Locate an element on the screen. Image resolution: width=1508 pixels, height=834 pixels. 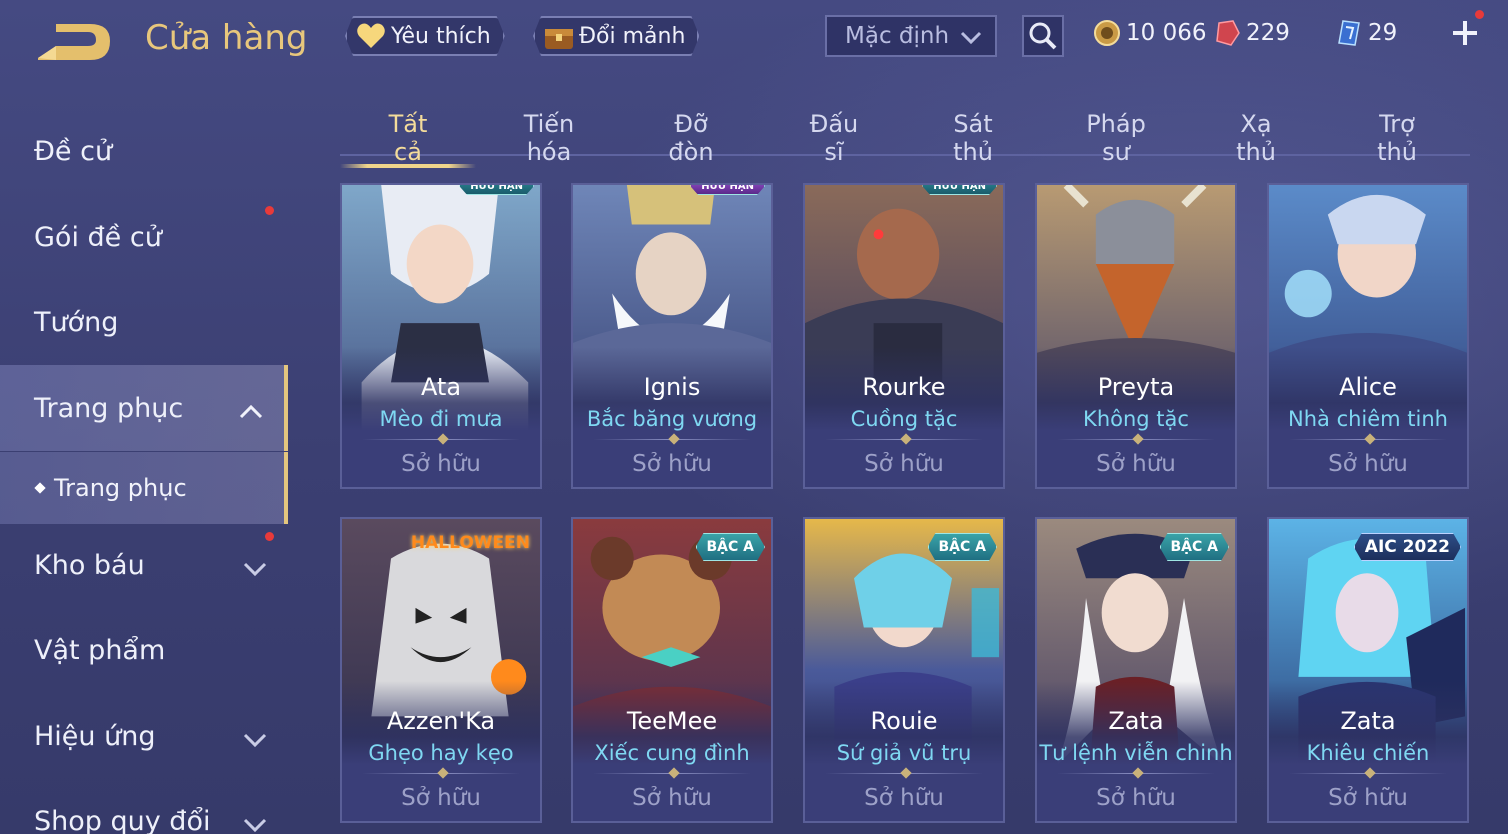
hero-name: Rourke is located at coordinates (904, 387).